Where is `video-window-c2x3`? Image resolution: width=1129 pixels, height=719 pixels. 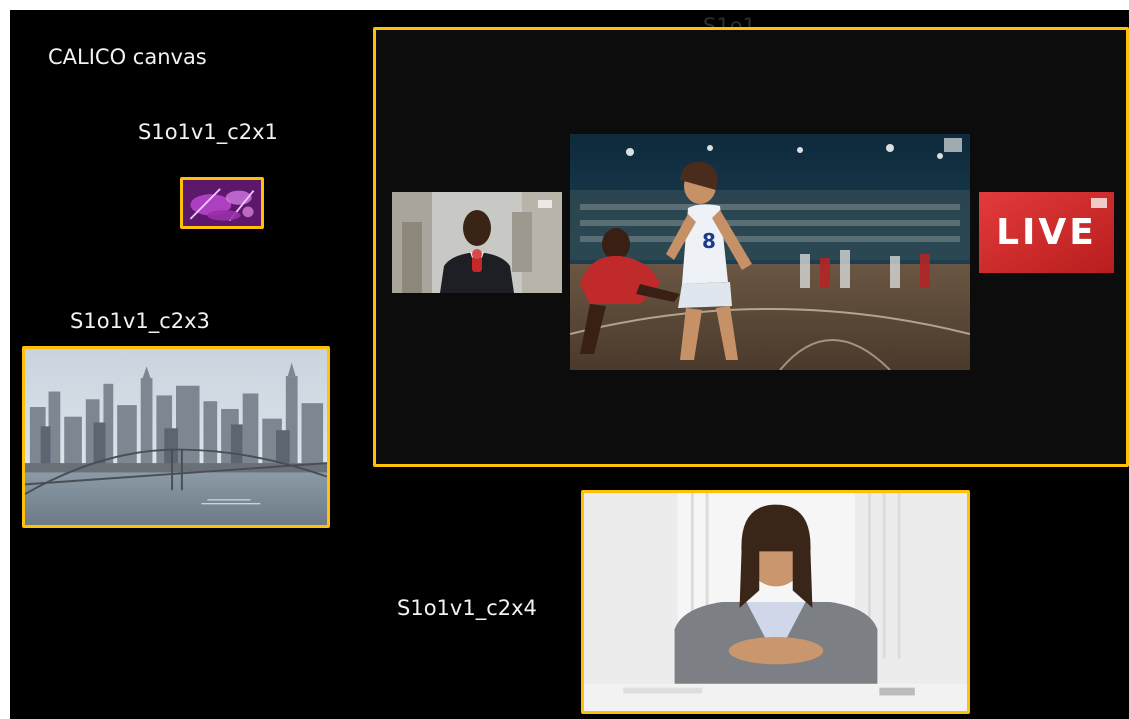
video-window-c2x3 is located at coordinates (176, 437).